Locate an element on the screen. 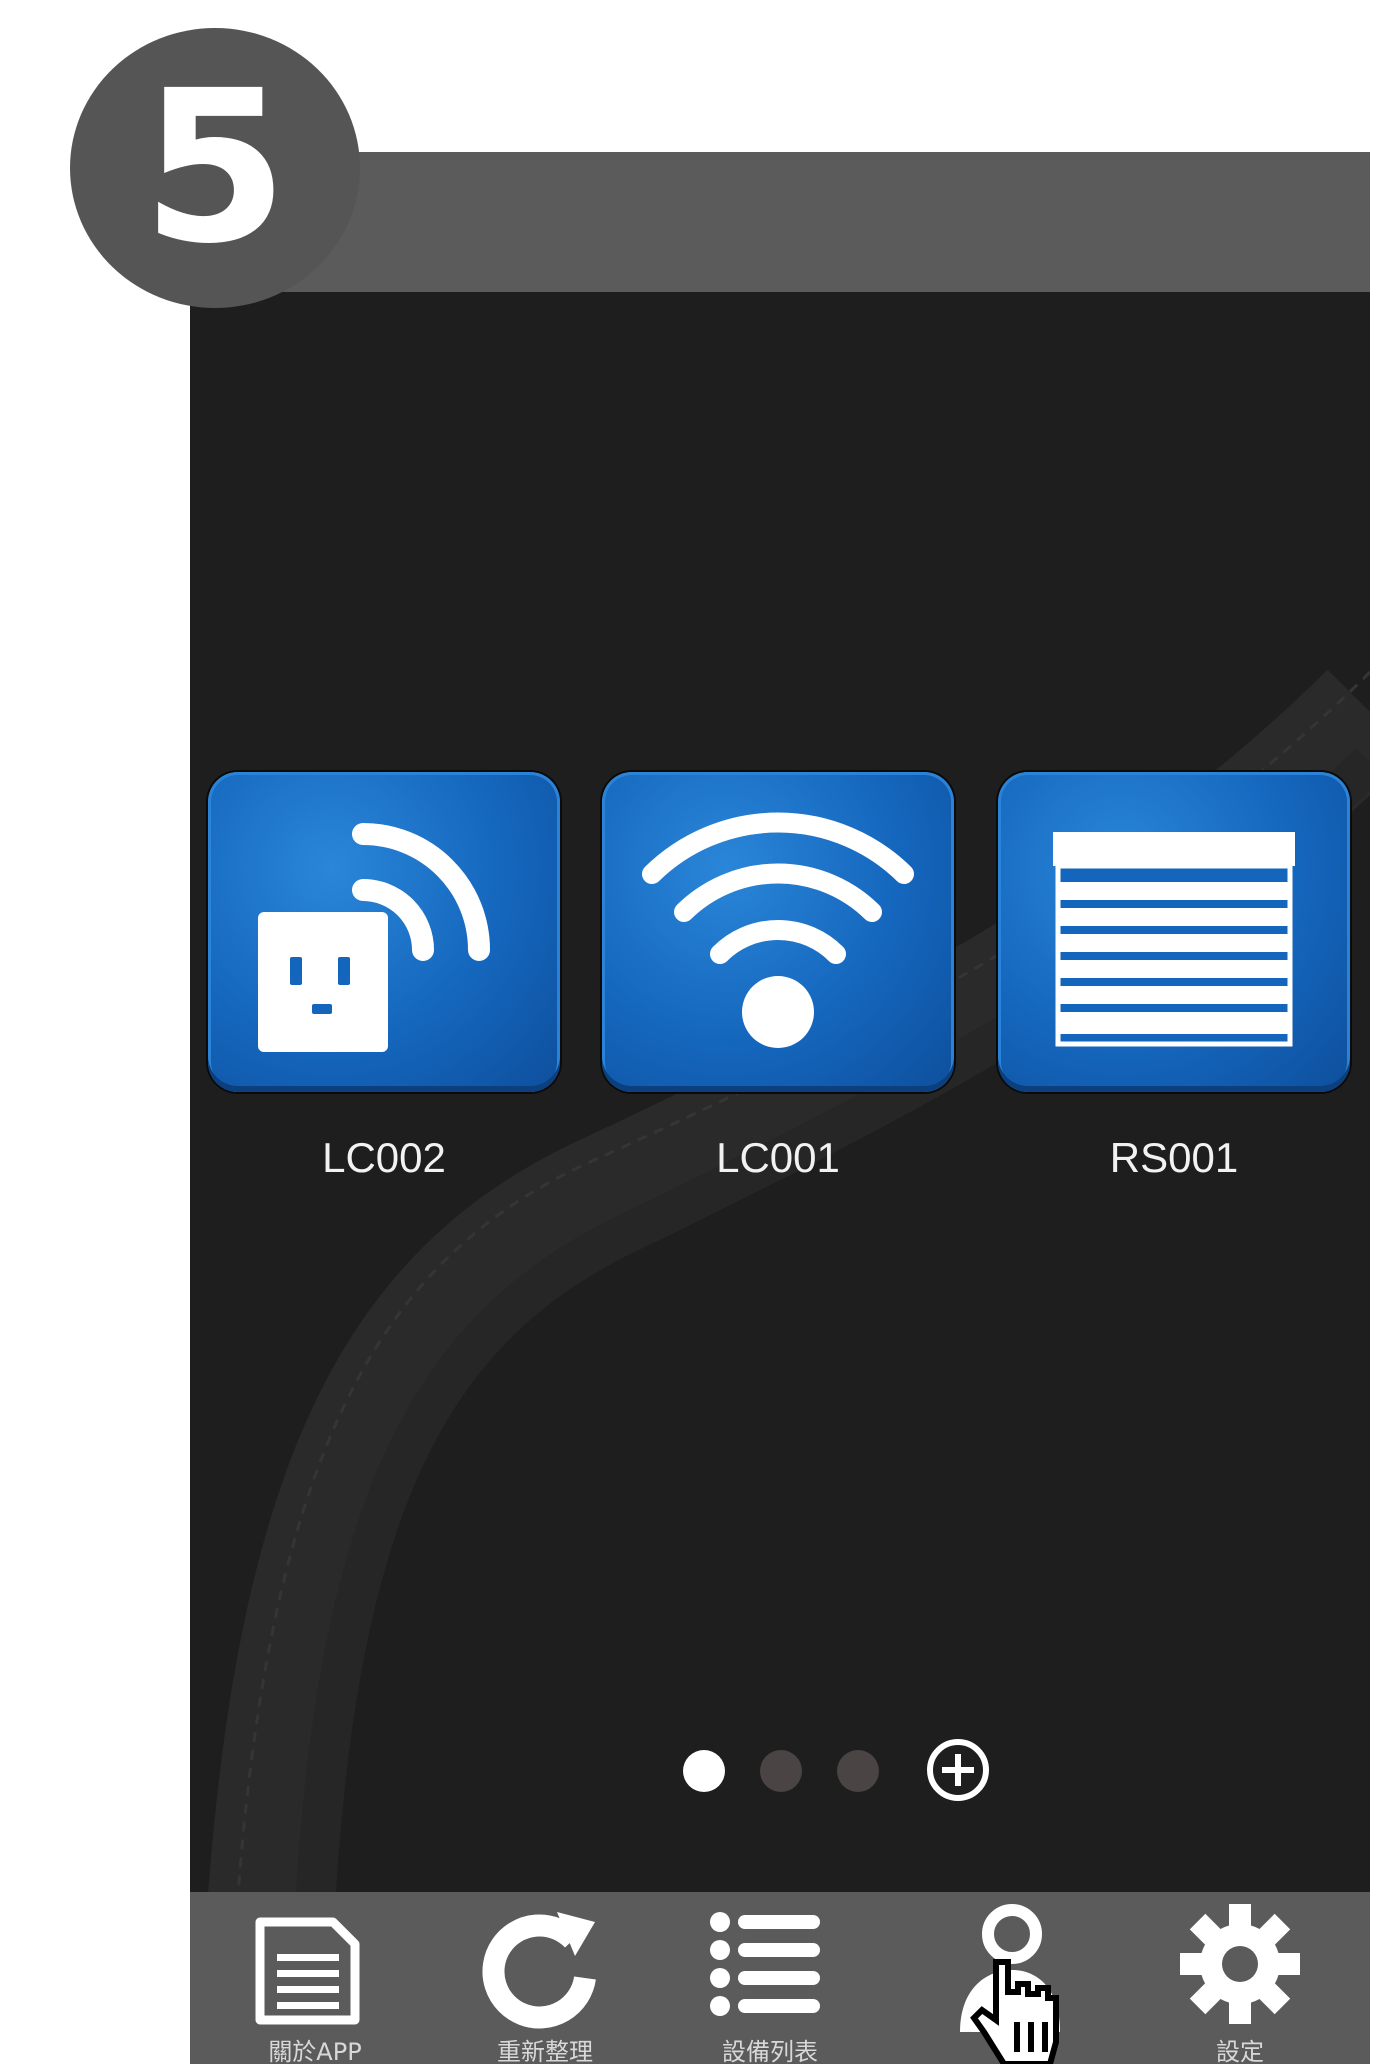 This screenshot has height=2064, width=1385. device-tile-lc002: LC002 is located at coordinates (384, 977).